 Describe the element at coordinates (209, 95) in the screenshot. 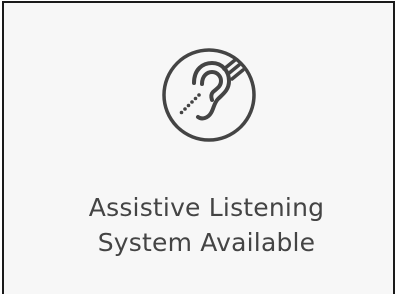

I see `assistive-listening-ear-icon` at that location.